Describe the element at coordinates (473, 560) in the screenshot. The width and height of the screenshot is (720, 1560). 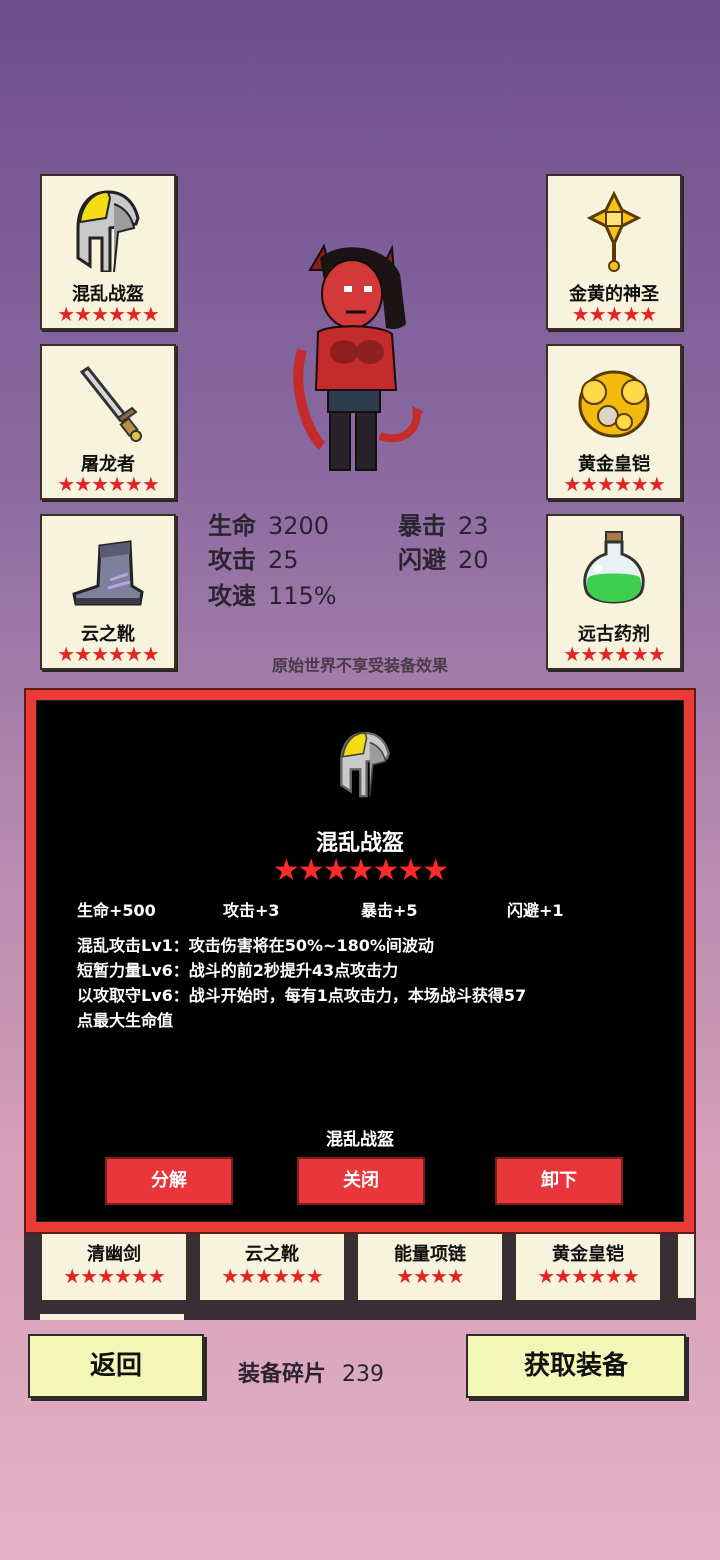
I see `stat-dodge-value: 20` at that location.